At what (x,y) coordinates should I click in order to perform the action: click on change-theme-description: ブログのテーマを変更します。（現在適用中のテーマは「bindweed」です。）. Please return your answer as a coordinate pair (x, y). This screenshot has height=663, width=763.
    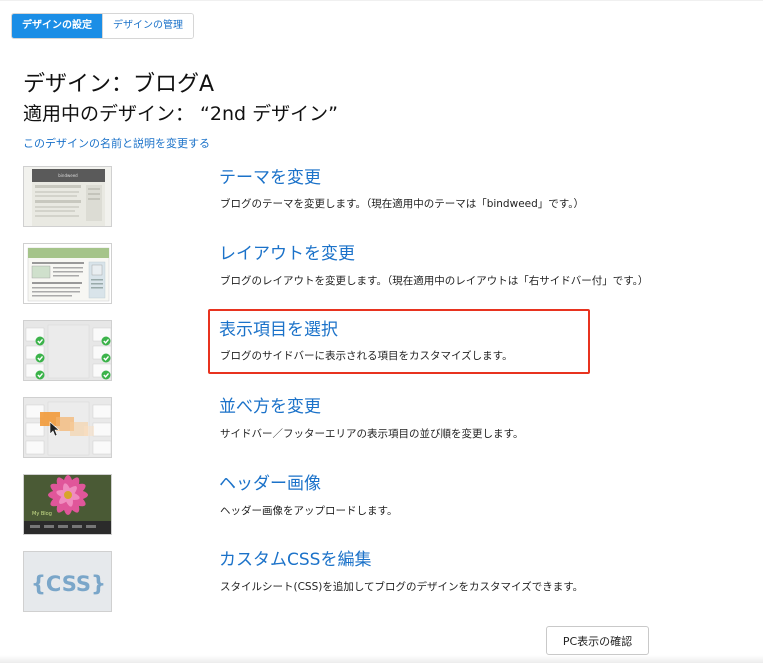
    Looking at the image, I should click on (402, 204).